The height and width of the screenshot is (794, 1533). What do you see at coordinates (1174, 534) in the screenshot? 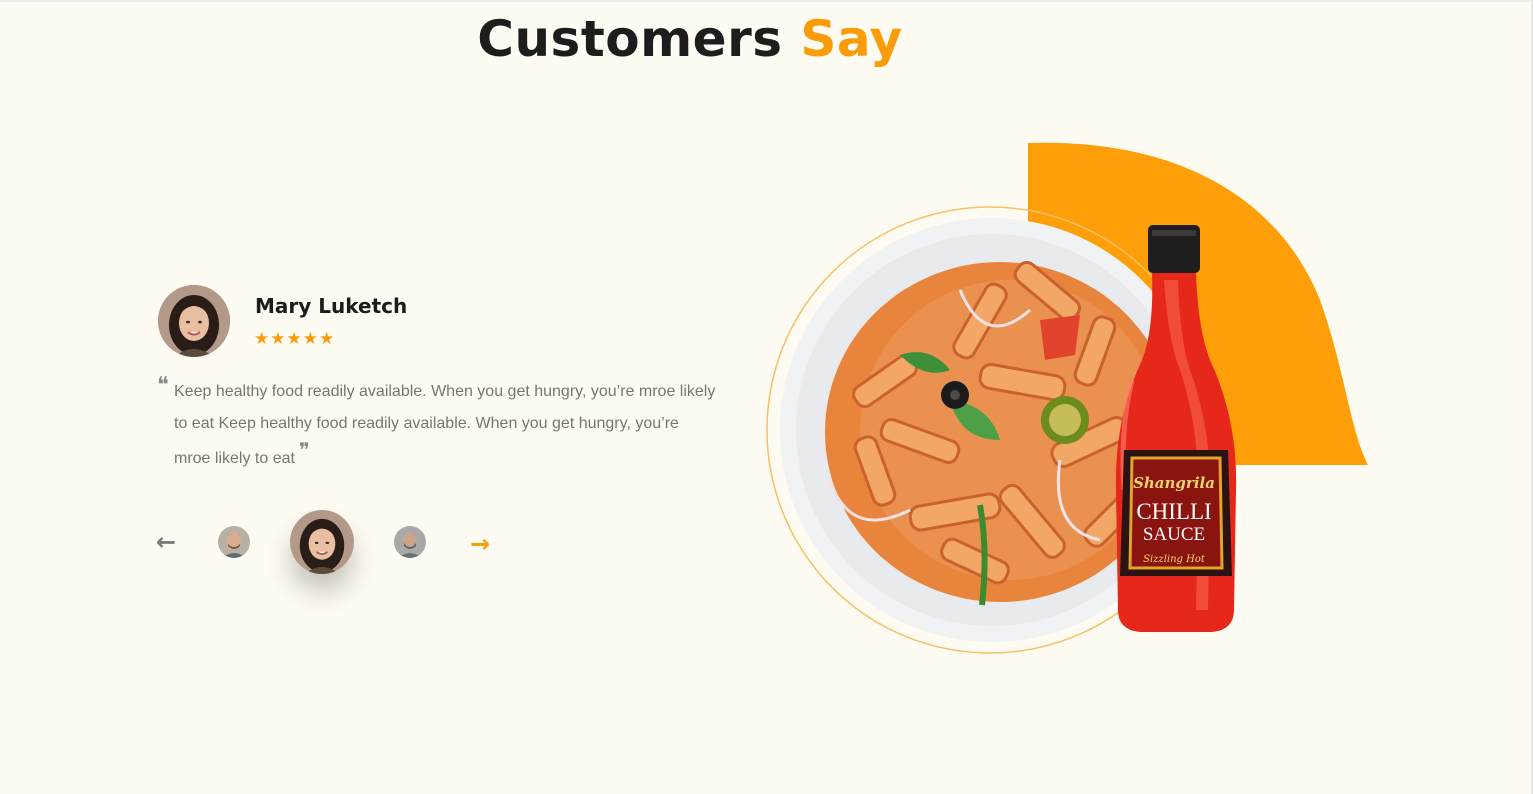
I see `bottle-name-line2: SAUCE` at bounding box center [1174, 534].